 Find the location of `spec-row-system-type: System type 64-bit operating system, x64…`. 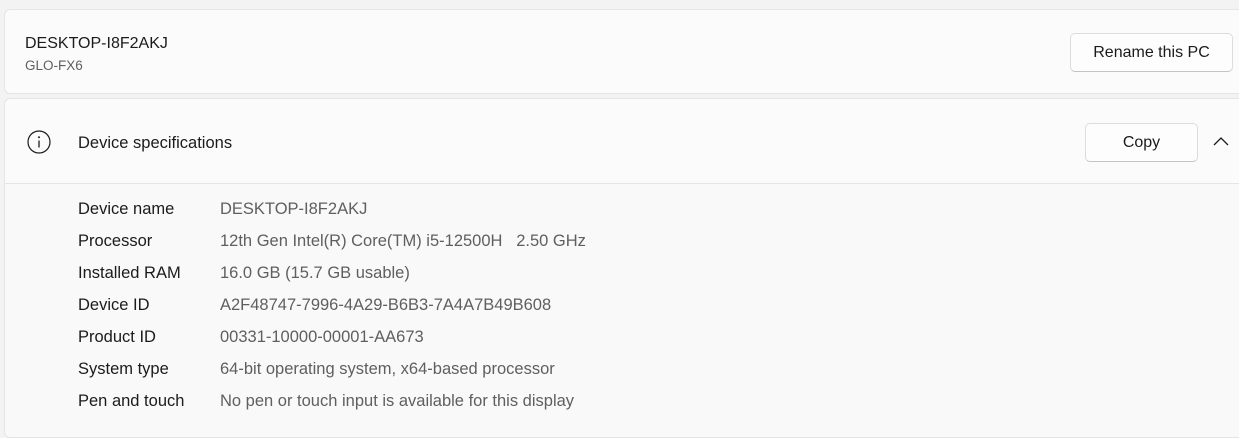

spec-row-system-type: System type 64-bit operating system, x64… is located at coordinates (316, 369).